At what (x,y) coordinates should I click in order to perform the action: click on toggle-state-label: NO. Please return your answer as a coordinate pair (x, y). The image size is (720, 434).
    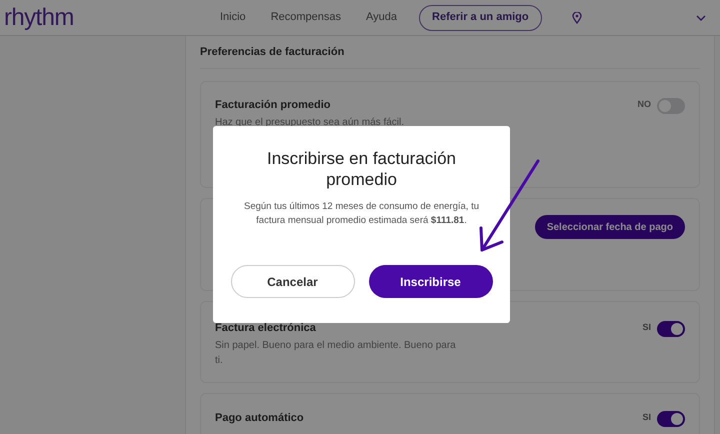
    Looking at the image, I should click on (644, 104).